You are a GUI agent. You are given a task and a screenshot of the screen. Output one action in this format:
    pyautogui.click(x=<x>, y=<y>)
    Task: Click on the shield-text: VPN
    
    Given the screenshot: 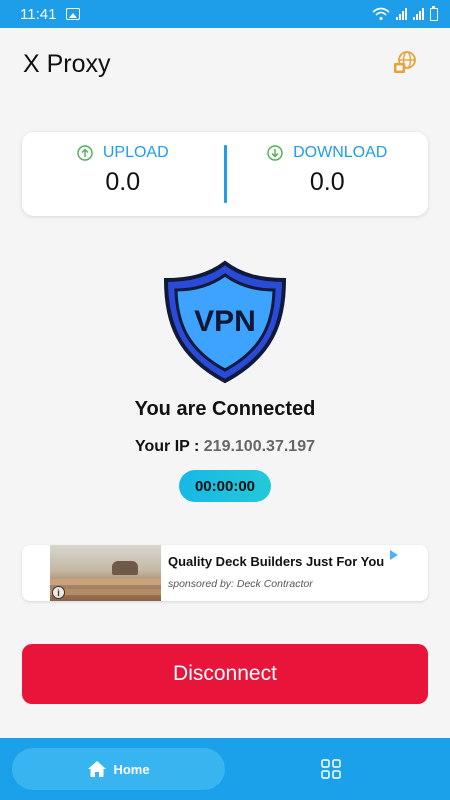 What is the action you would take?
    pyautogui.click(x=225, y=321)
    